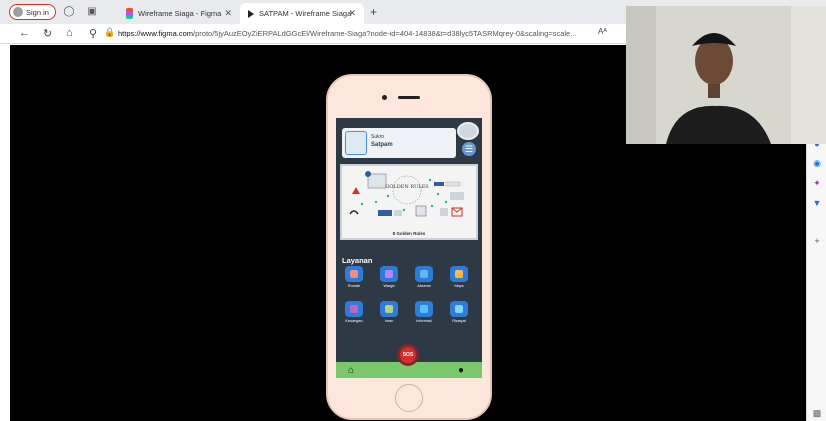 This screenshot has height=421, width=826. I want to click on map-icon, so click(459, 274).